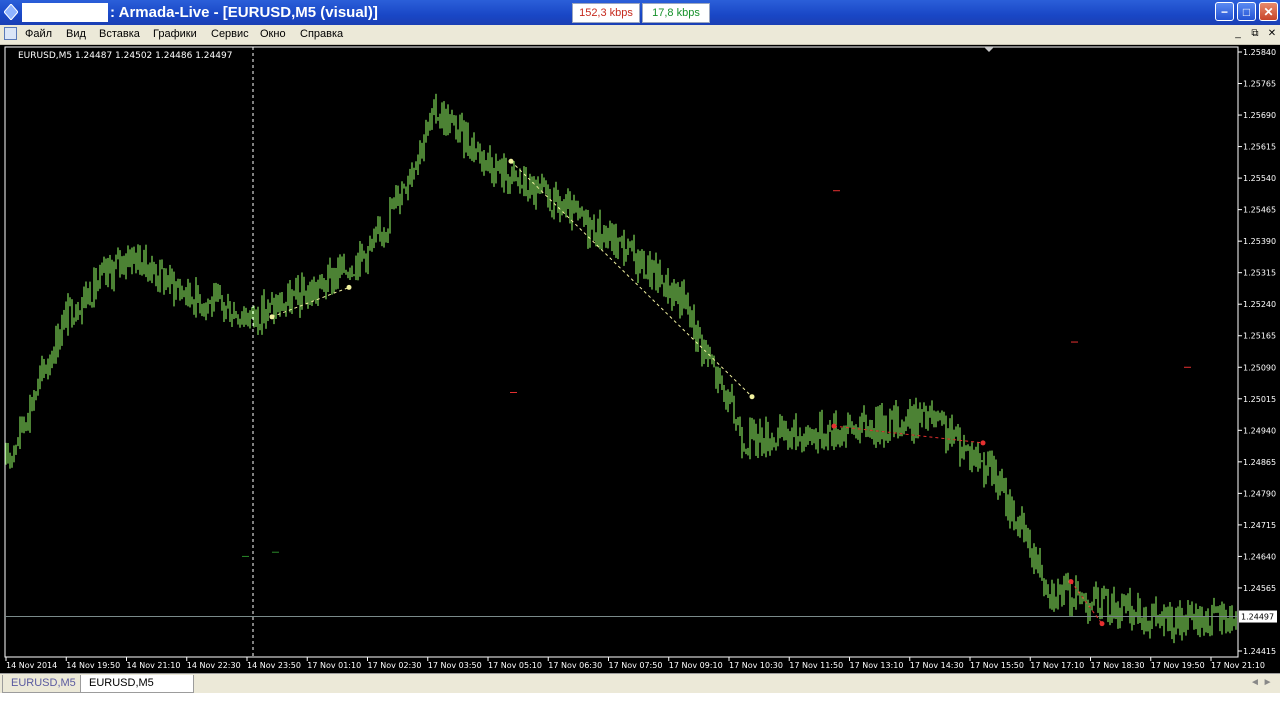  I want to click on app-logo-icon, so click(11, 12).